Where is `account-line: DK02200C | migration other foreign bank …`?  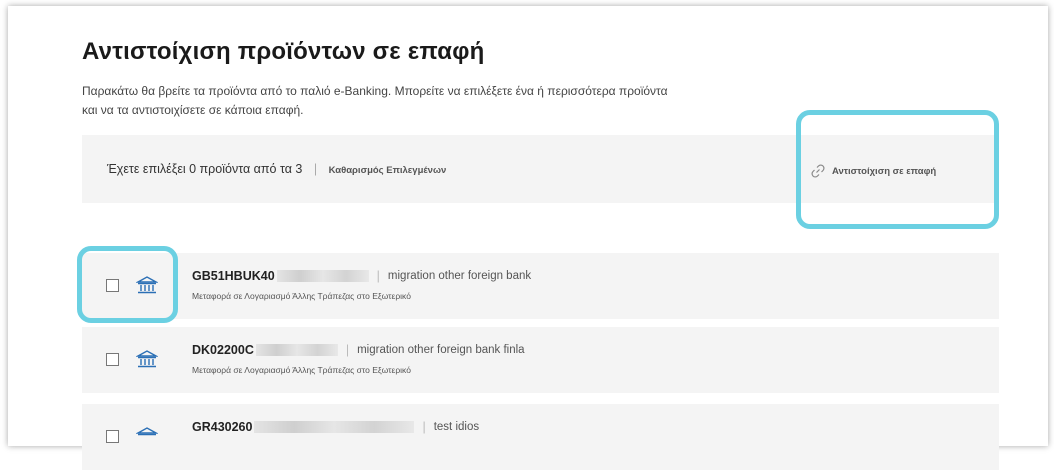 account-line: DK02200C | migration other foreign bank … is located at coordinates (358, 350).